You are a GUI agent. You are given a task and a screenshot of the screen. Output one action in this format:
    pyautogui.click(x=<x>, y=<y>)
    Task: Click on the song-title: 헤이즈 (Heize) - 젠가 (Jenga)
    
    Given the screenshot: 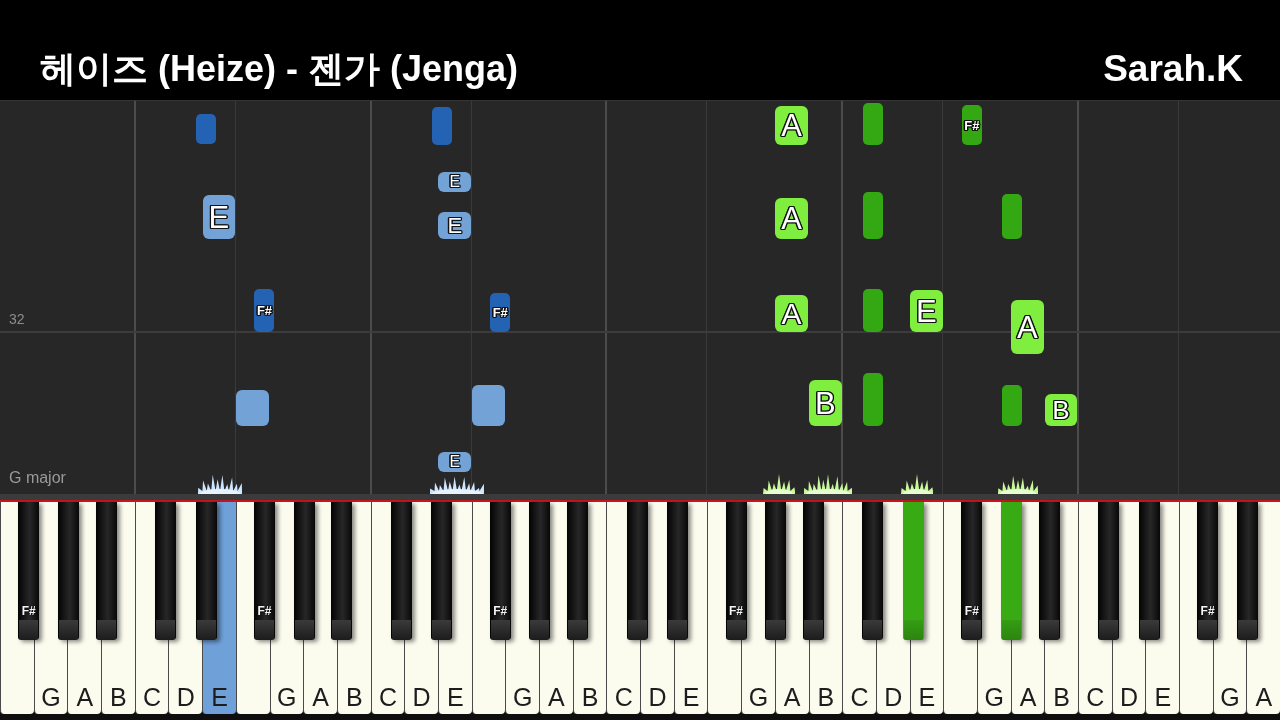 What is the action you would take?
    pyautogui.click(x=279, y=69)
    